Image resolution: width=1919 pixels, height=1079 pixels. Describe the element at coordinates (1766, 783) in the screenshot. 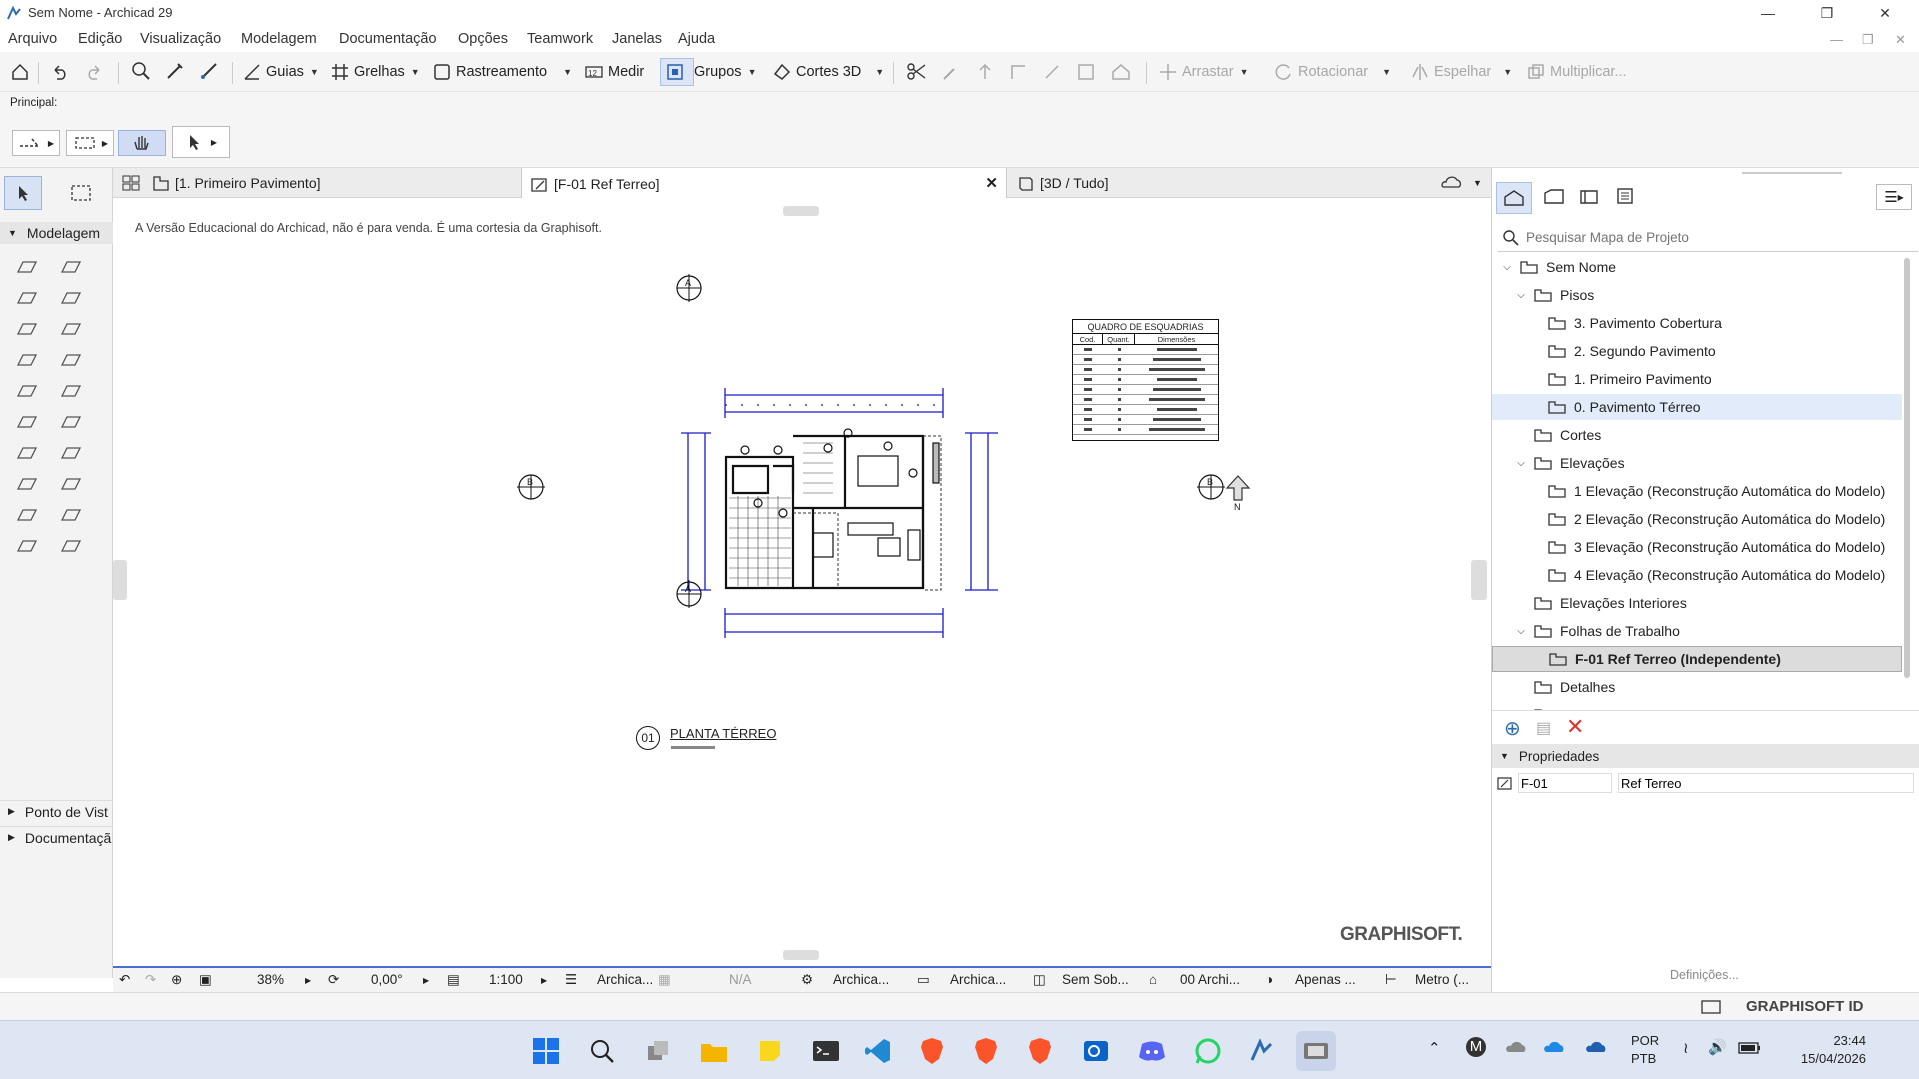

I see `view-name-field` at that location.